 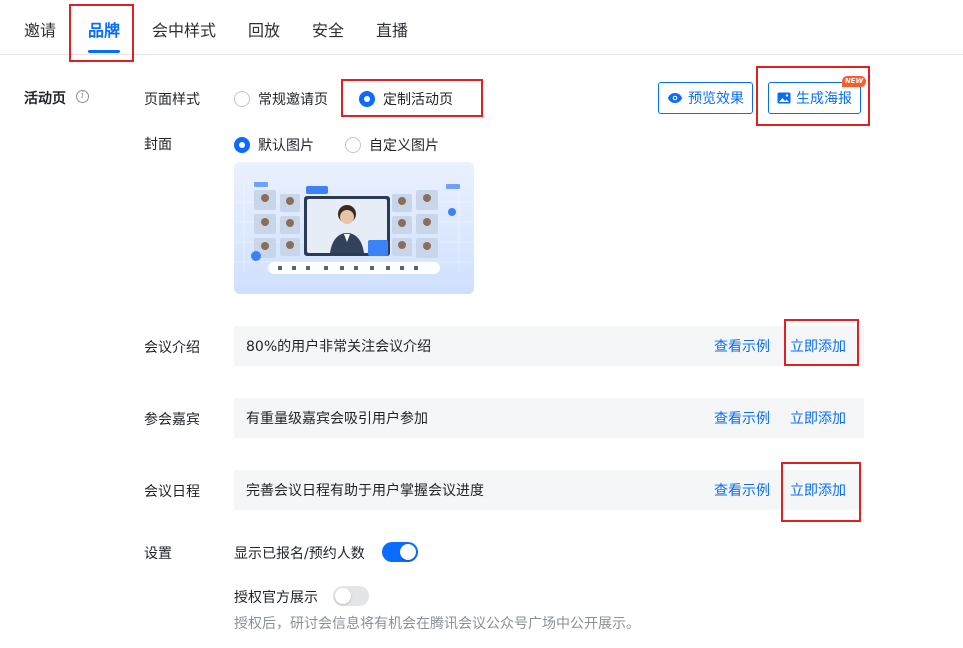 What do you see at coordinates (549, 346) in the screenshot?
I see `meeting-intro-row: 80%的用户非常关注会议介绍 查看示例 立即添加` at bounding box center [549, 346].